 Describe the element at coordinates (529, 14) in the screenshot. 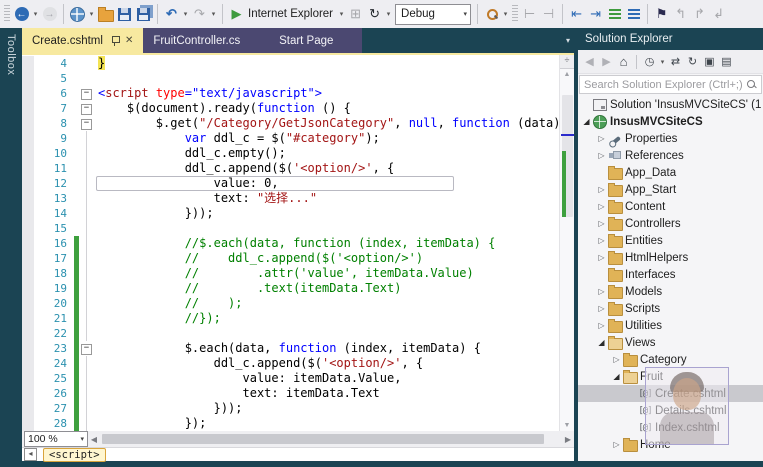

I see `navigate-backward-icon: ⊢` at that location.